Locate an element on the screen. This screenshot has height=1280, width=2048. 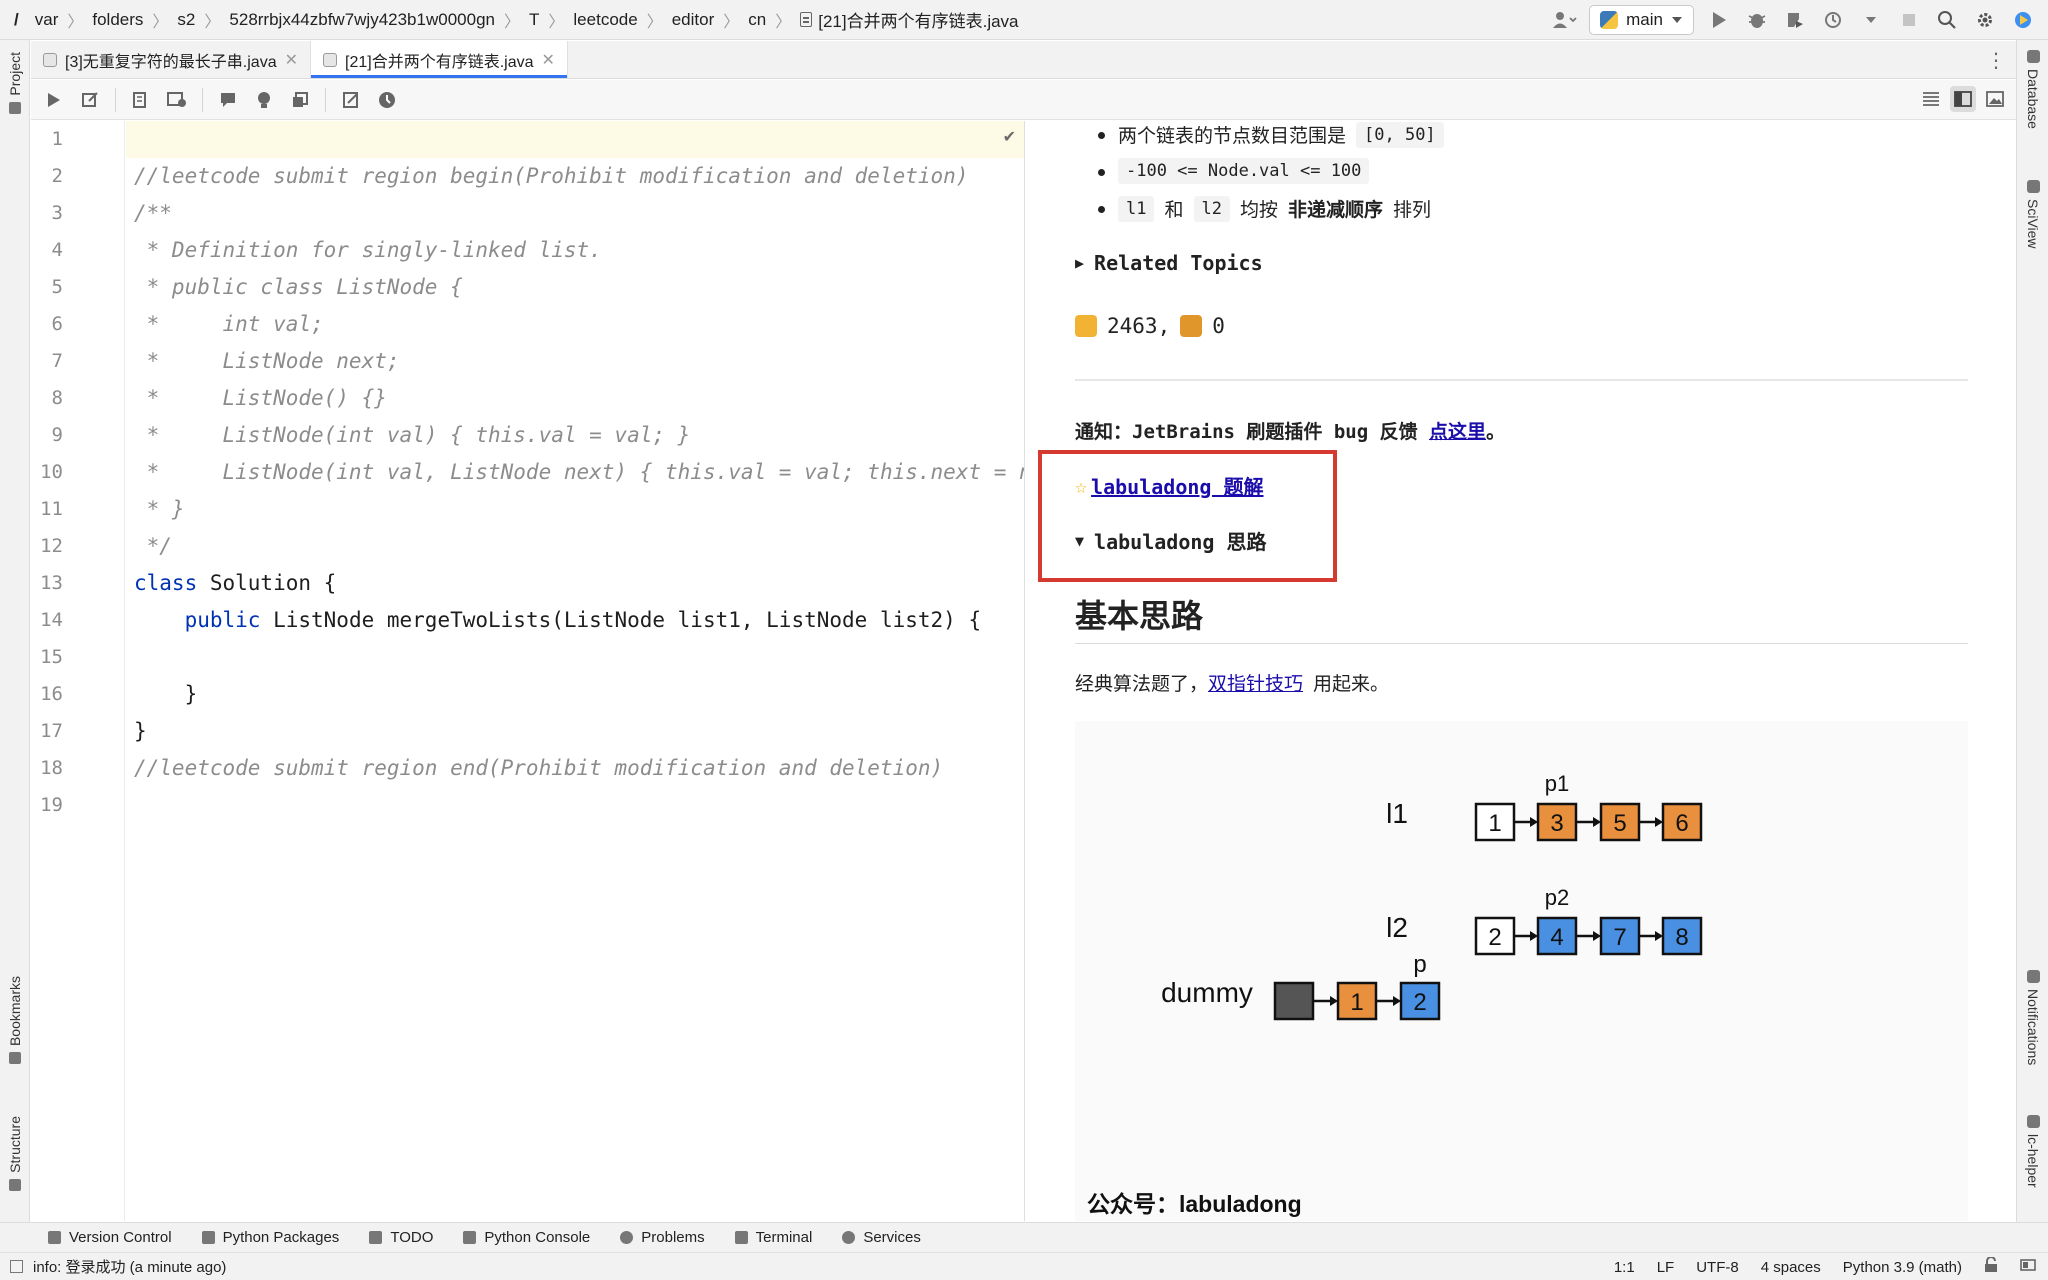
search-icon is located at coordinates (1947, 20).